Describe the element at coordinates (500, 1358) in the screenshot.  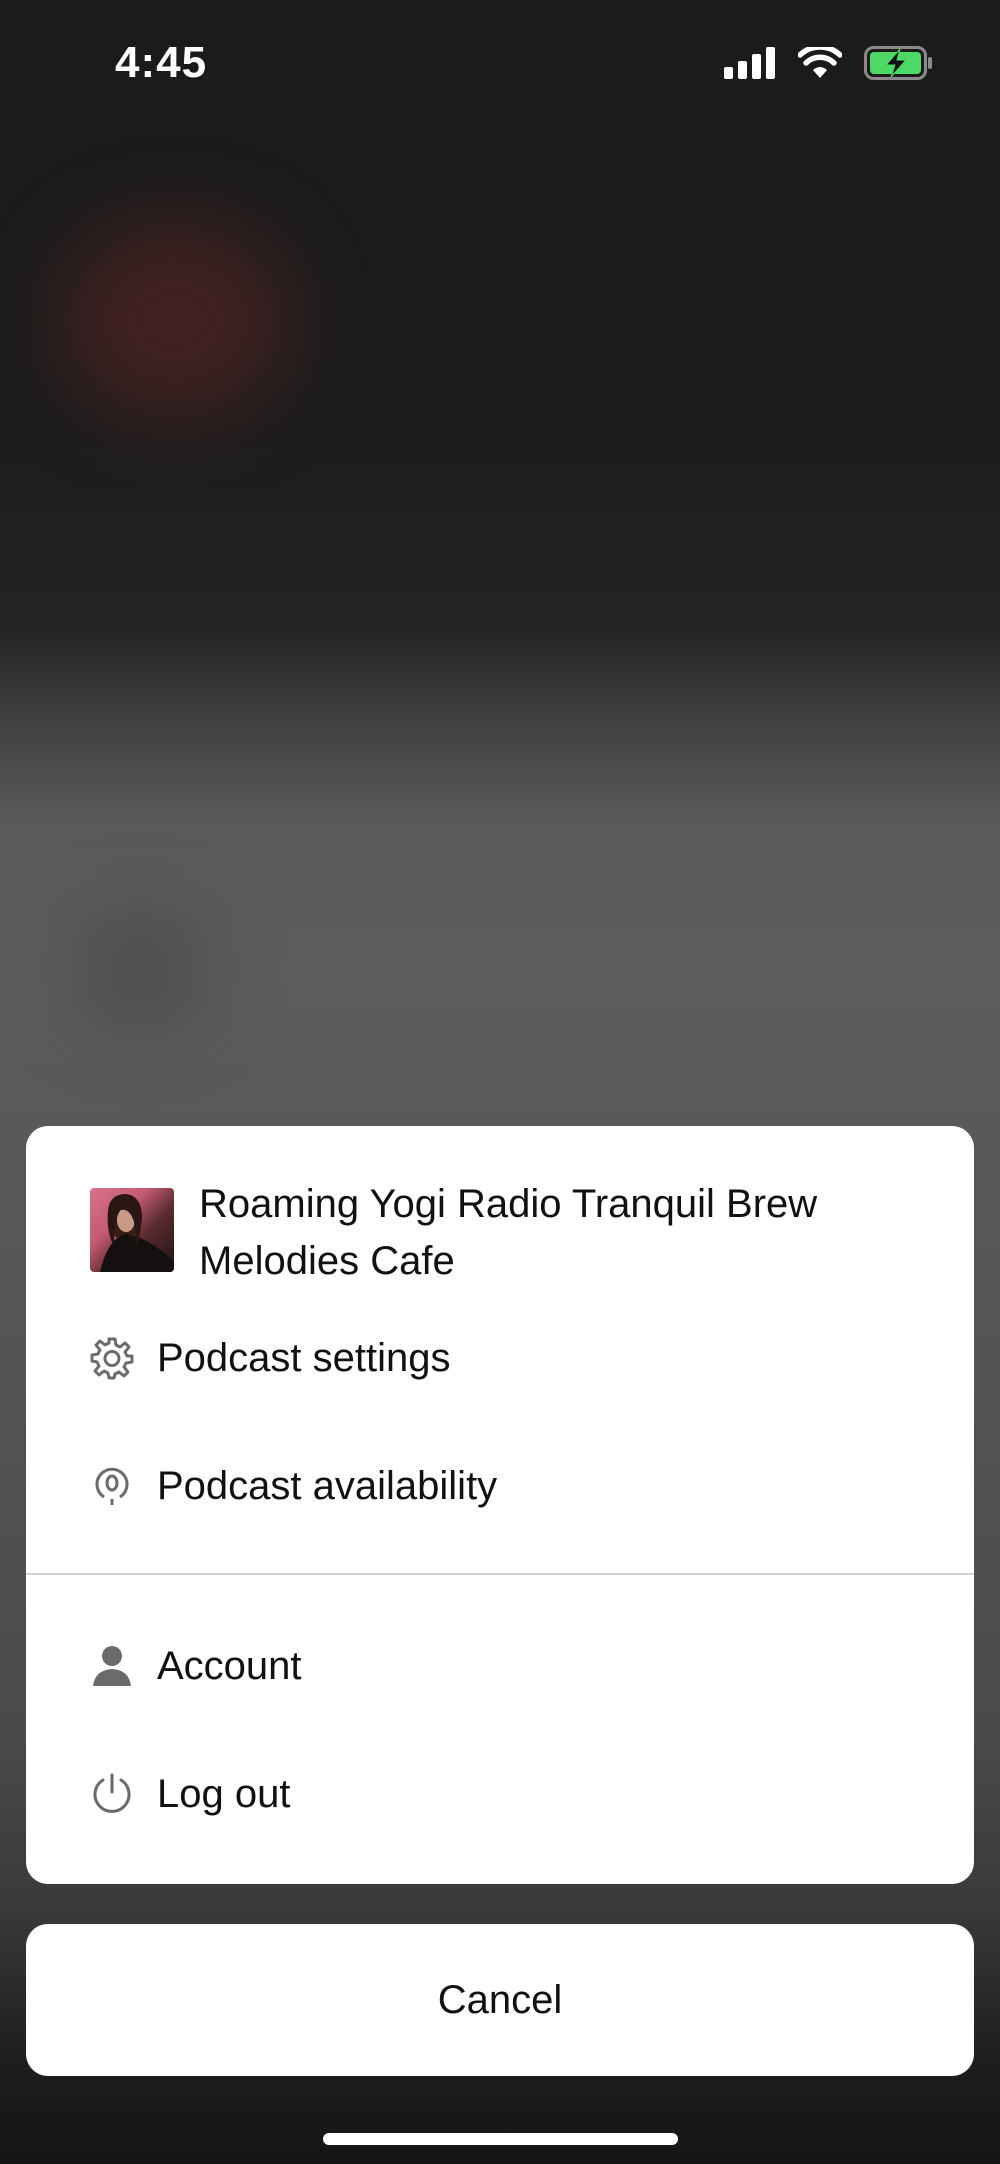
I see `menu-item-podcast-settings: Podcast settings` at that location.